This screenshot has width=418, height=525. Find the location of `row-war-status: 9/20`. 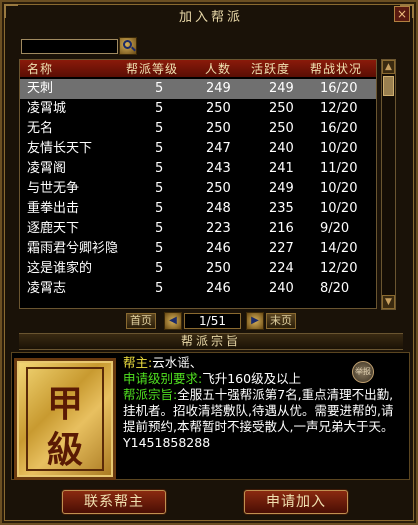

row-war-status: 9/20 is located at coordinates (335, 228).